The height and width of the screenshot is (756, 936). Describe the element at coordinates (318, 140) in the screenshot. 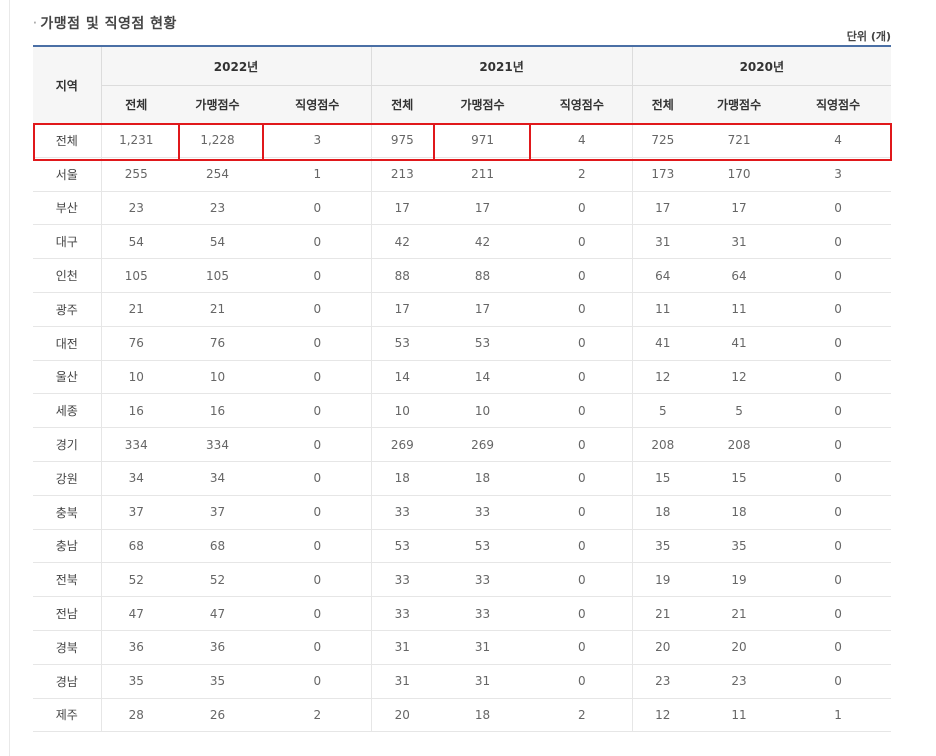

I see `cell-direct-2022: 3` at that location.